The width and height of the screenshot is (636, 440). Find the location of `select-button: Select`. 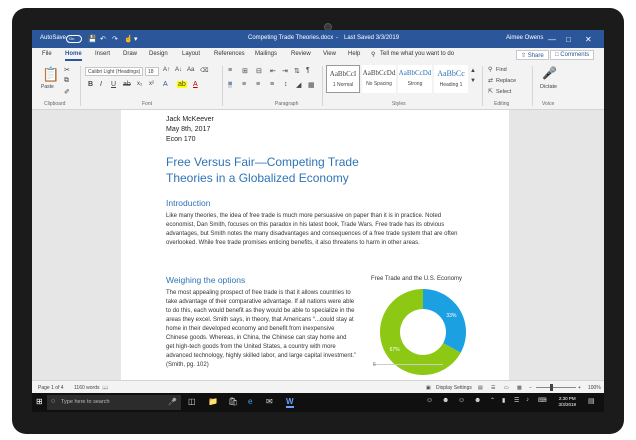

select-button: Select is located at coordinates (503, 92).